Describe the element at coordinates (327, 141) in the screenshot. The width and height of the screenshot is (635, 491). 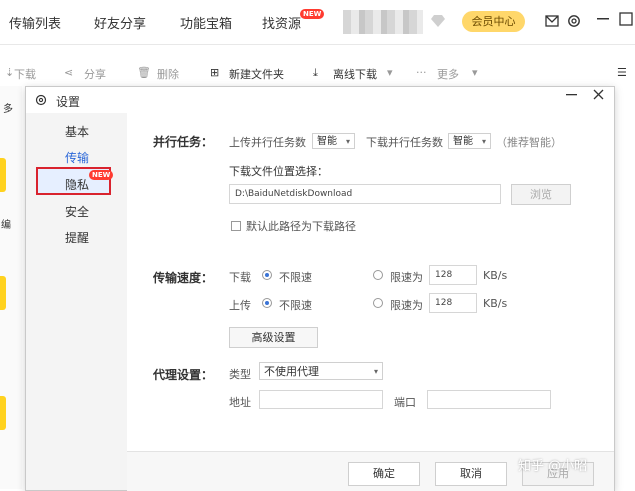
I see `upload-parallel-value: 智能` at that location.